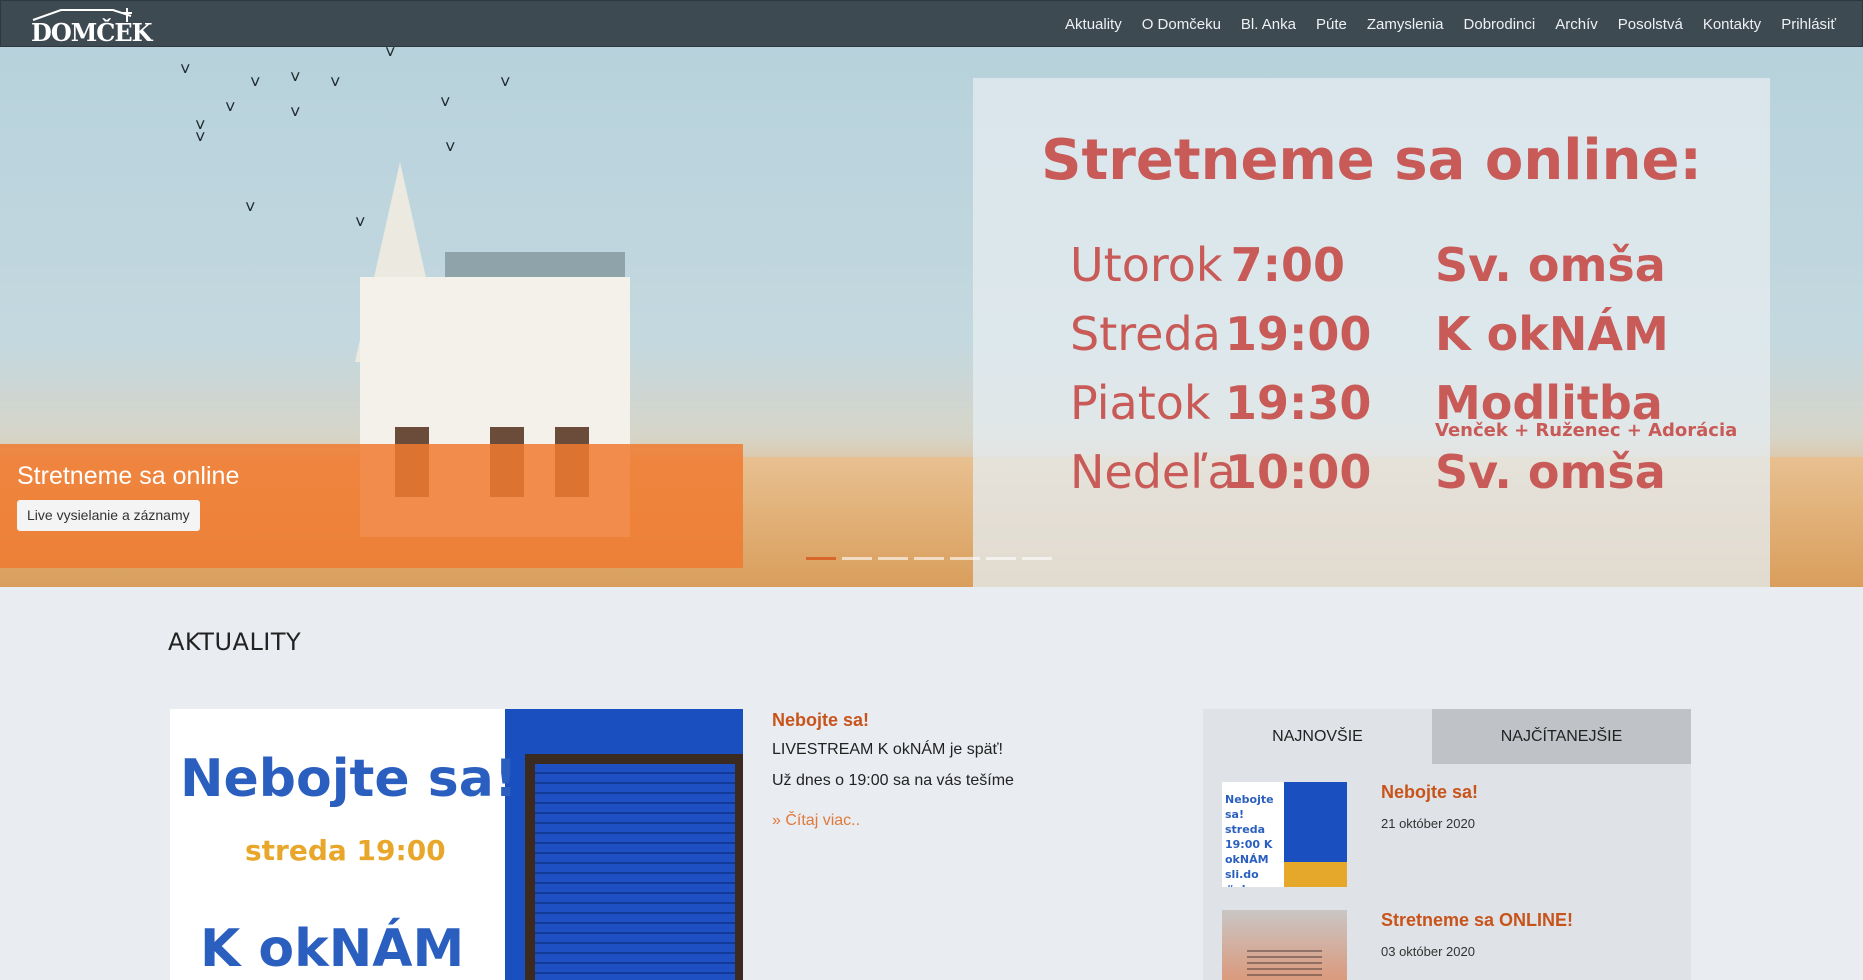 This screenshot has width=1863, height=980. What do you see at coordinates (1298, 403) in the screenshot?
I see `schedule-time: 19:30` at bounding box center [1298, 403].